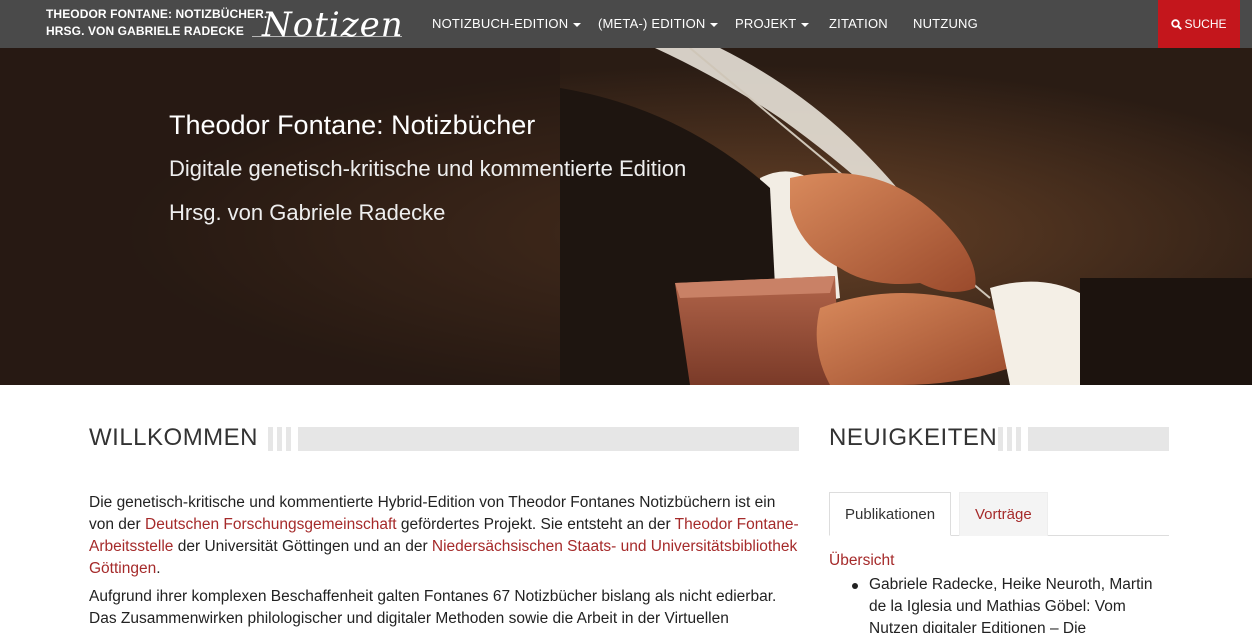 The height and width of the screenshot is (633, 1252). I want to click on news-overview-link: Übersicht, so click(861, 561).